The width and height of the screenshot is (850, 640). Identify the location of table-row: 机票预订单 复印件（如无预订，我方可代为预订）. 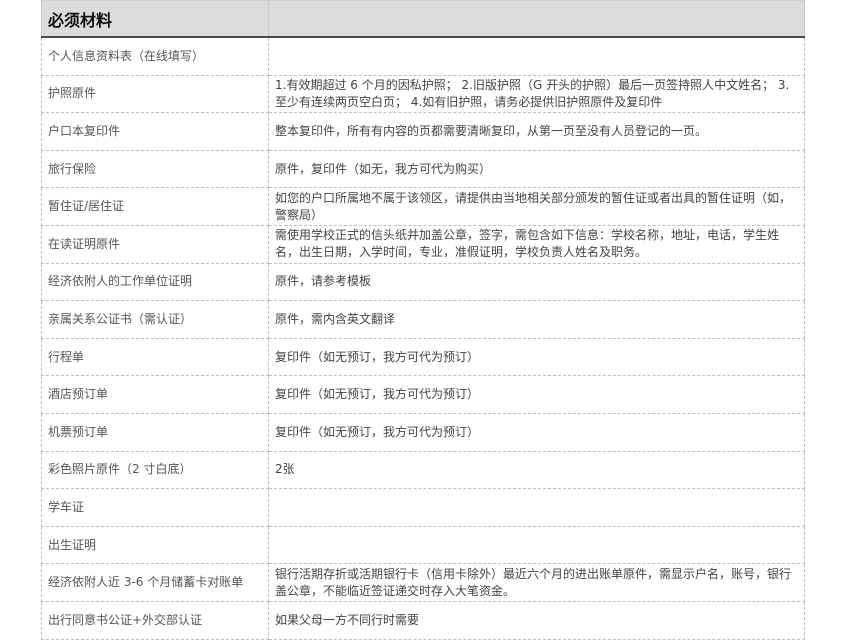
(423, 432).